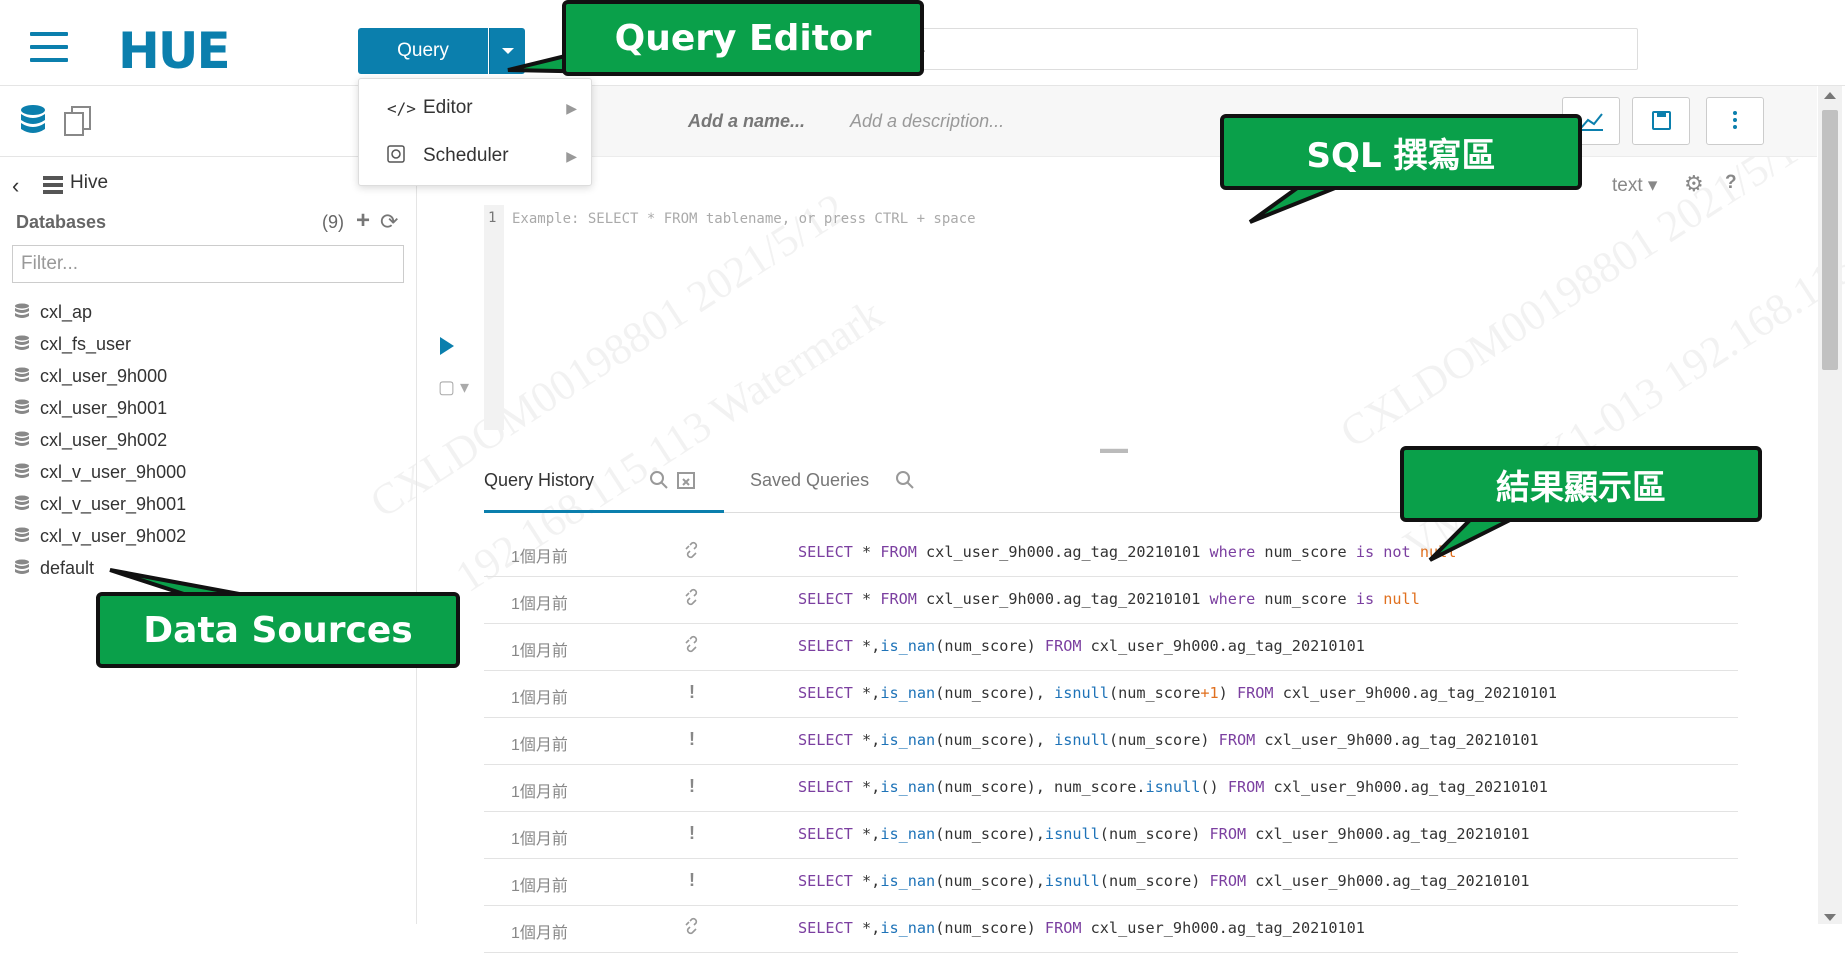  Describe the element at coordinates (278, 630) in the screenshot. I see `callout-data-sources: Data Sources` at that location.